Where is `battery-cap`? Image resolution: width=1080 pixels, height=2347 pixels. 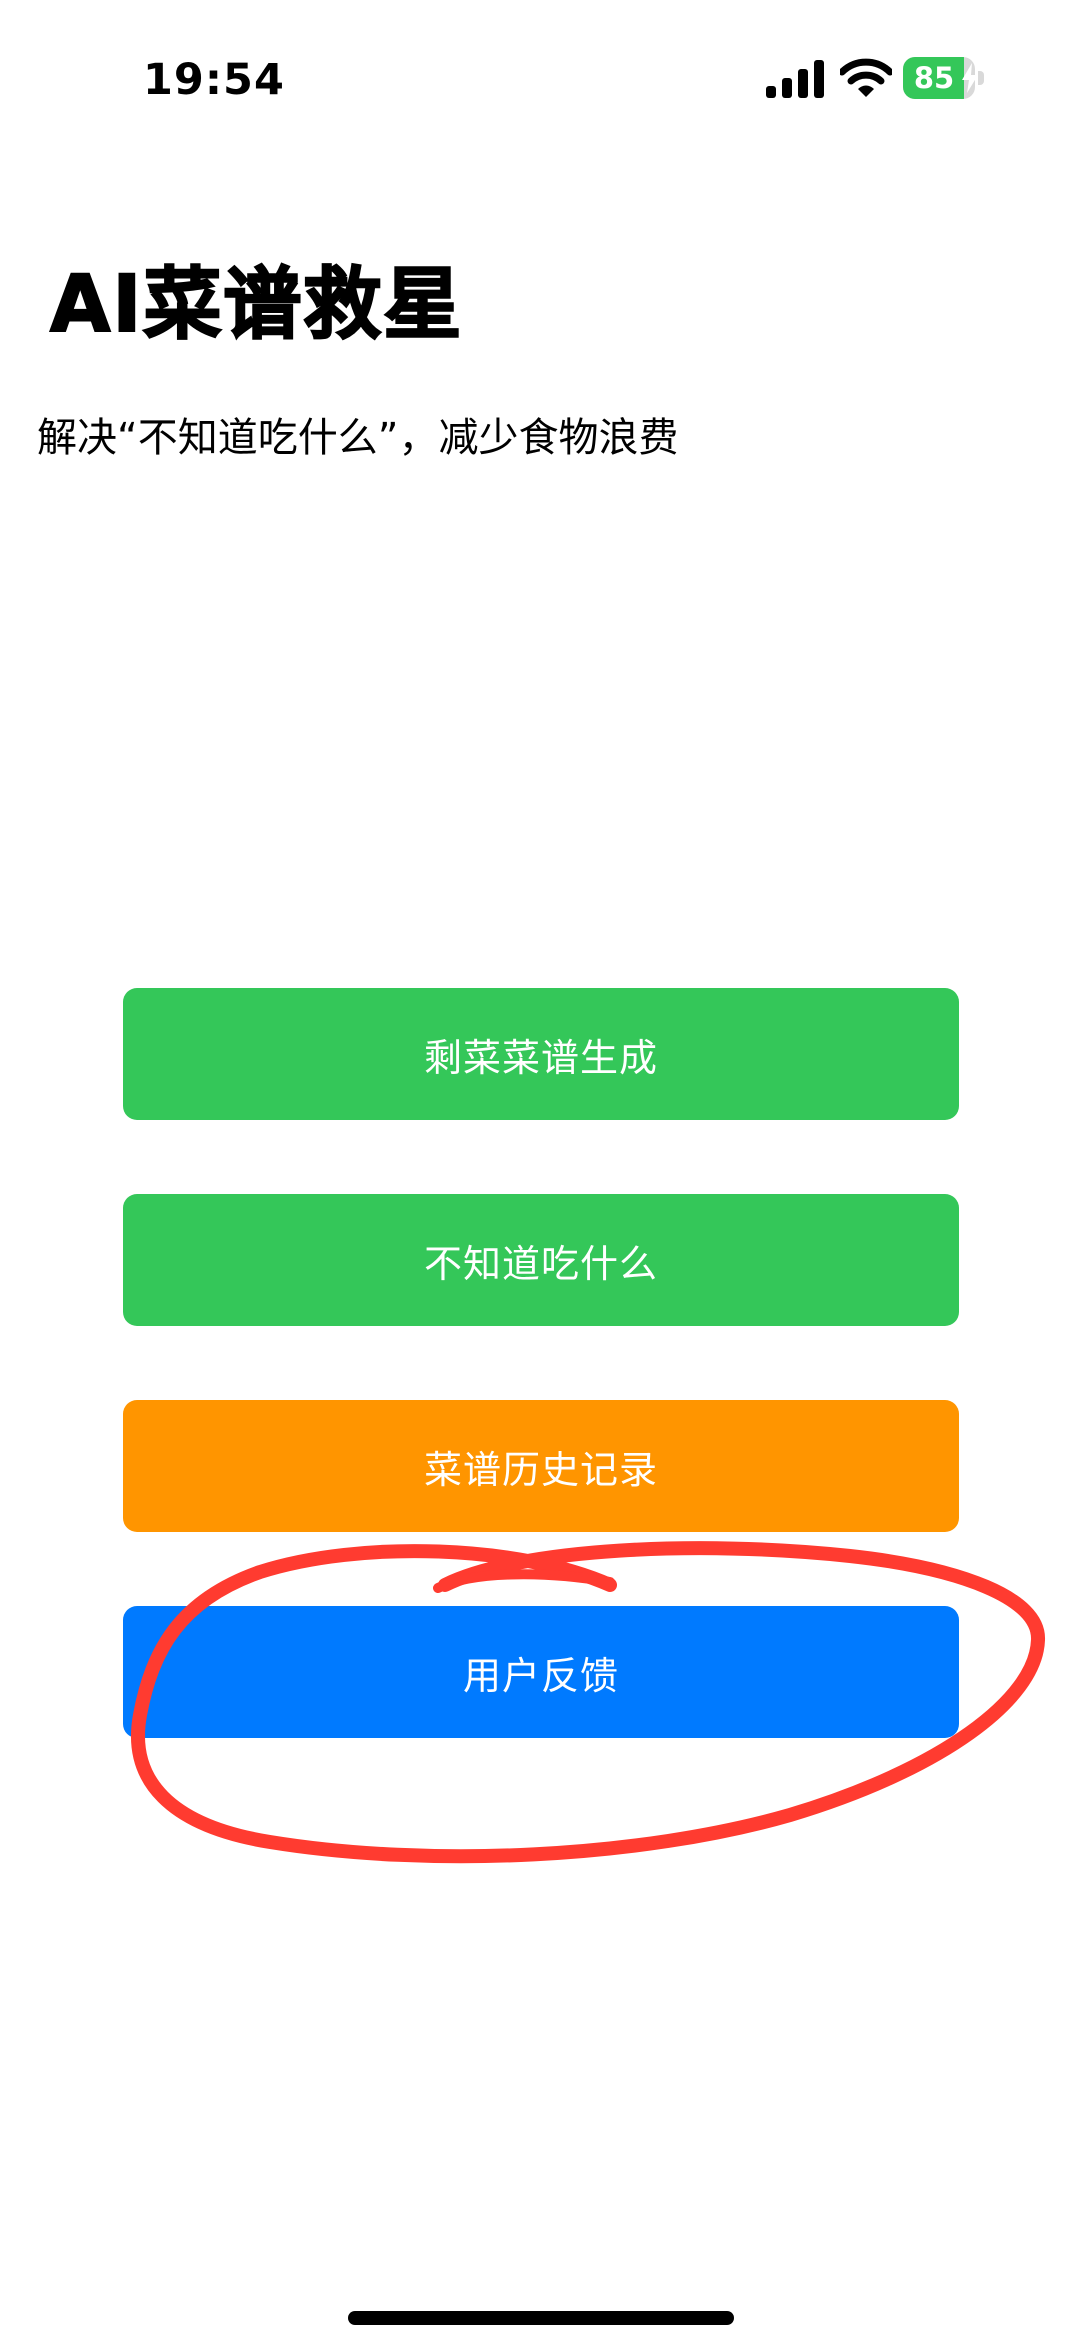
battery-cap is located at coordinates (981, 78).